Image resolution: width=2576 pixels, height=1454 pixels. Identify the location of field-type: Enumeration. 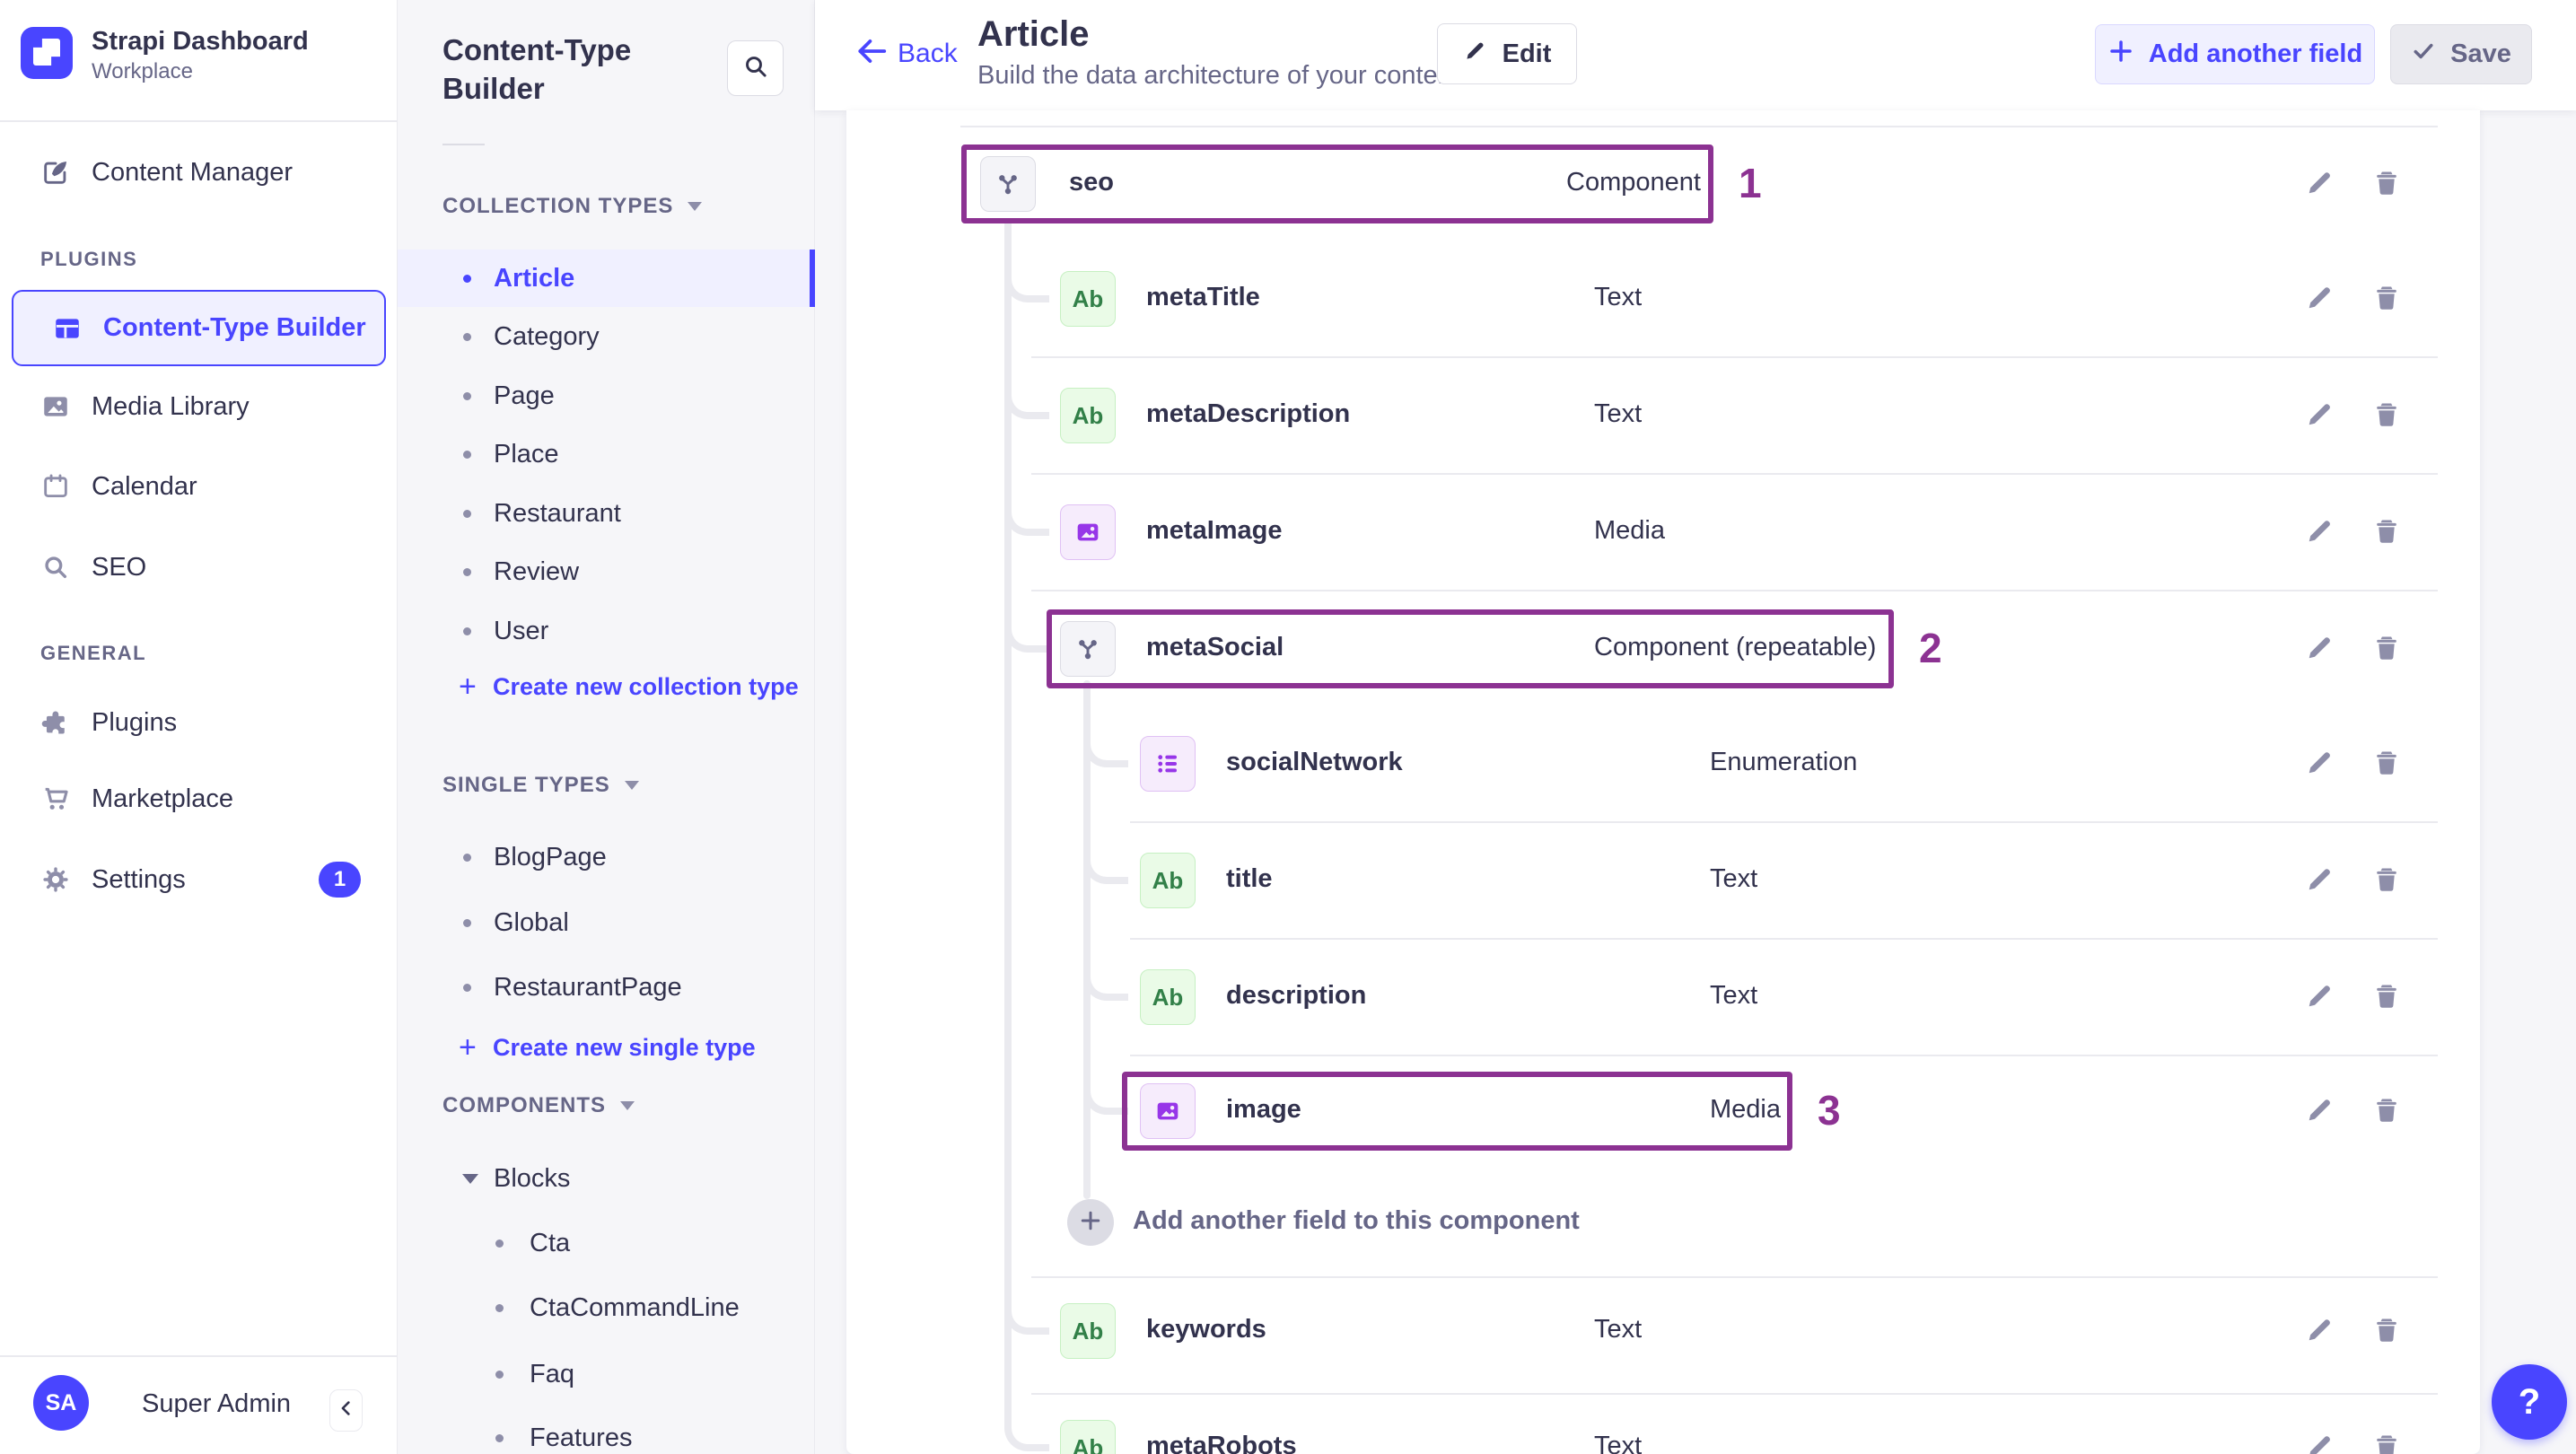
(1784, 762).